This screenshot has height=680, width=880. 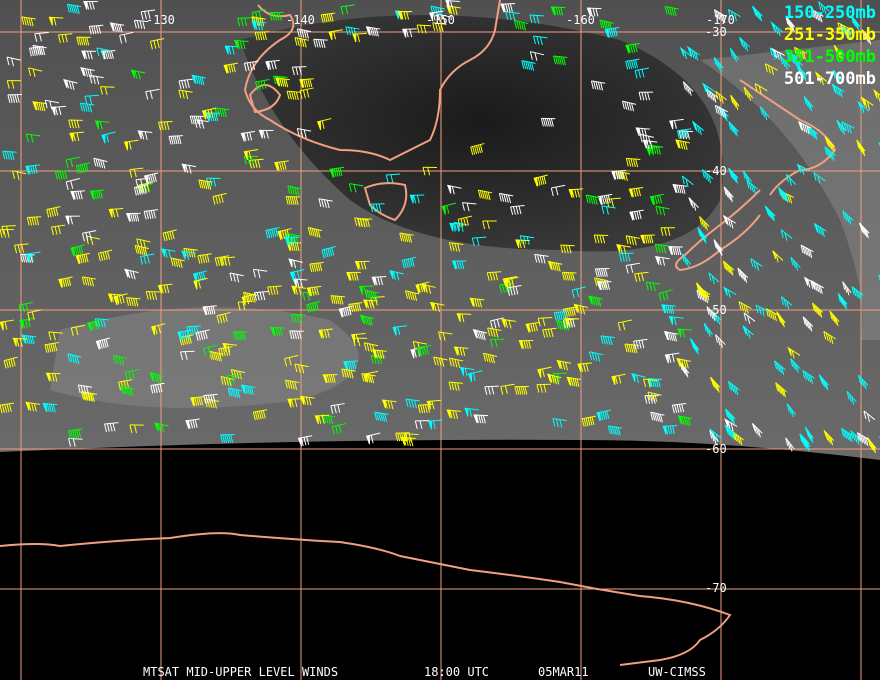 What do you see at coordinates (580, 20) in the screenshot?
I see `longitude-label: -160` at bounding box center [580, 20].